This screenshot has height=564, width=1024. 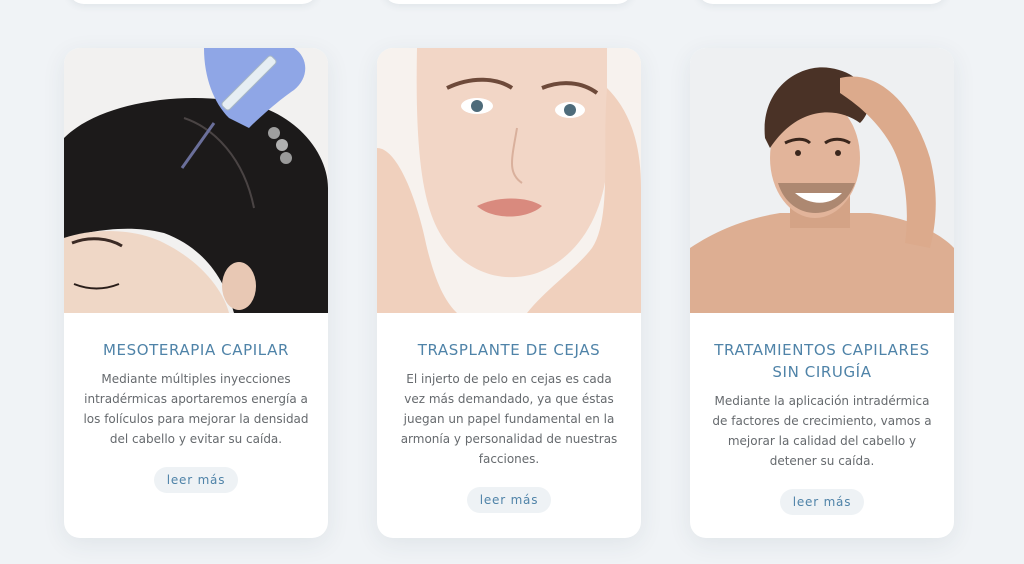 What do you see at coordinates (196, 350) in the screenshot?
I see `card-title: MESOTERAPIA CAPILAR` at bounding box center [196, 350].